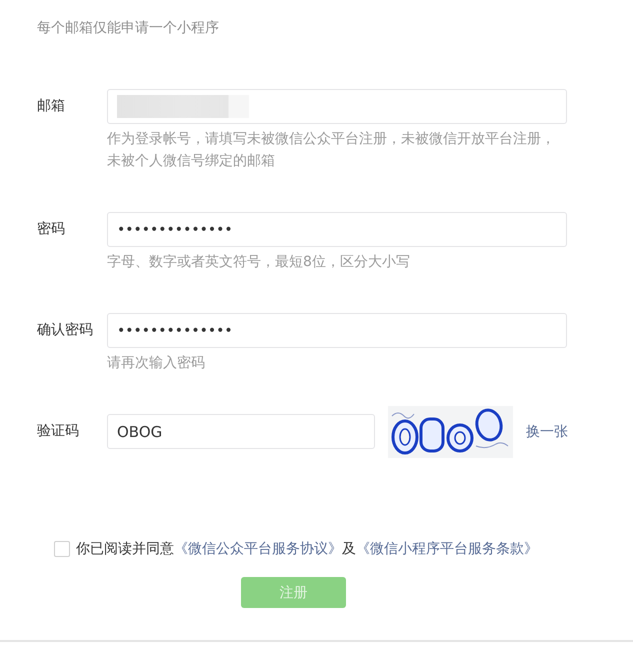 The width and height of the screenshot is (633, 647). What do you see at coordinates (331, 150) in the screenshot?
I see `field-hint: 作为登录帐号，请填写未被微信公众平台注册，未被微信开放平台注册，未被个人微信号绑定的邮箱` at bounding box center [331, 150].